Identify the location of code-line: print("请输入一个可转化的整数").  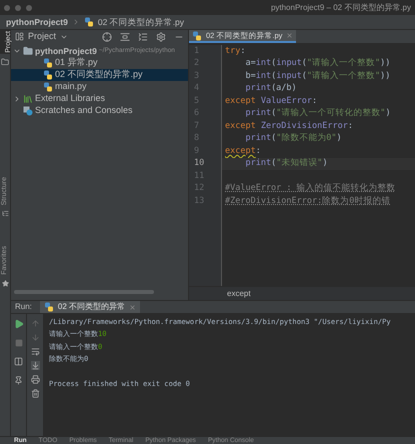
(317, 113).